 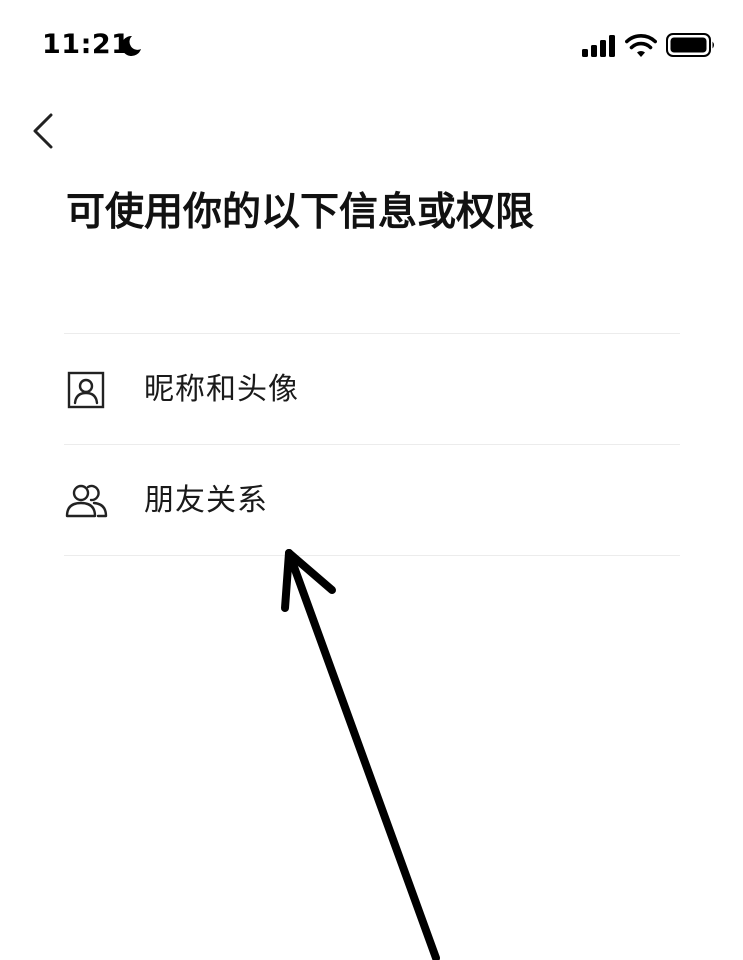 I want to click on wifi-icon, so click(x=641, y=45).